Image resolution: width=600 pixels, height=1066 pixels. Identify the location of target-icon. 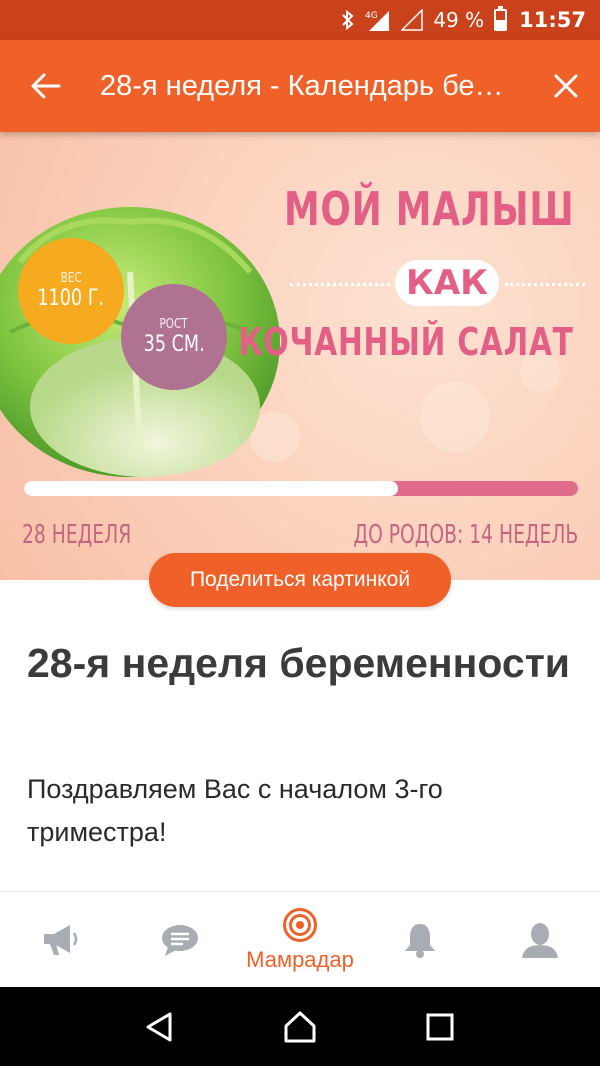
(300, 924).